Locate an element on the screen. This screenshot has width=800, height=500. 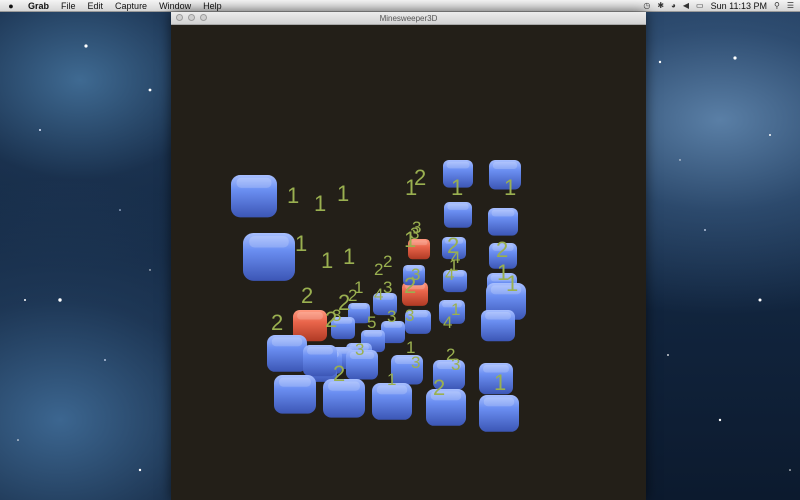
menu-help: Help is located at coordinates (212, 6).